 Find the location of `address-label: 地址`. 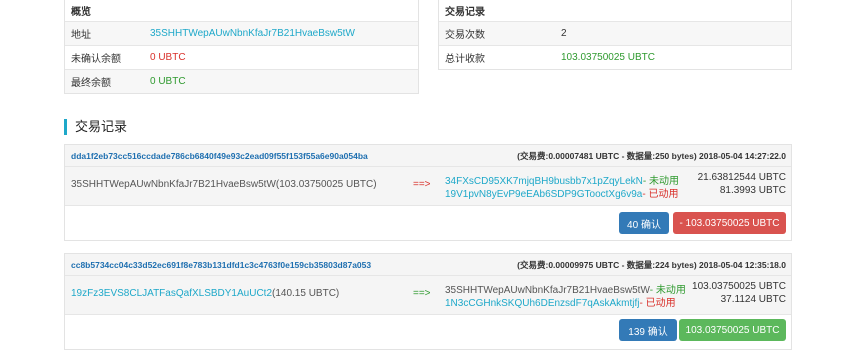

address-label: 地址 is located at coordinates (81, 35).